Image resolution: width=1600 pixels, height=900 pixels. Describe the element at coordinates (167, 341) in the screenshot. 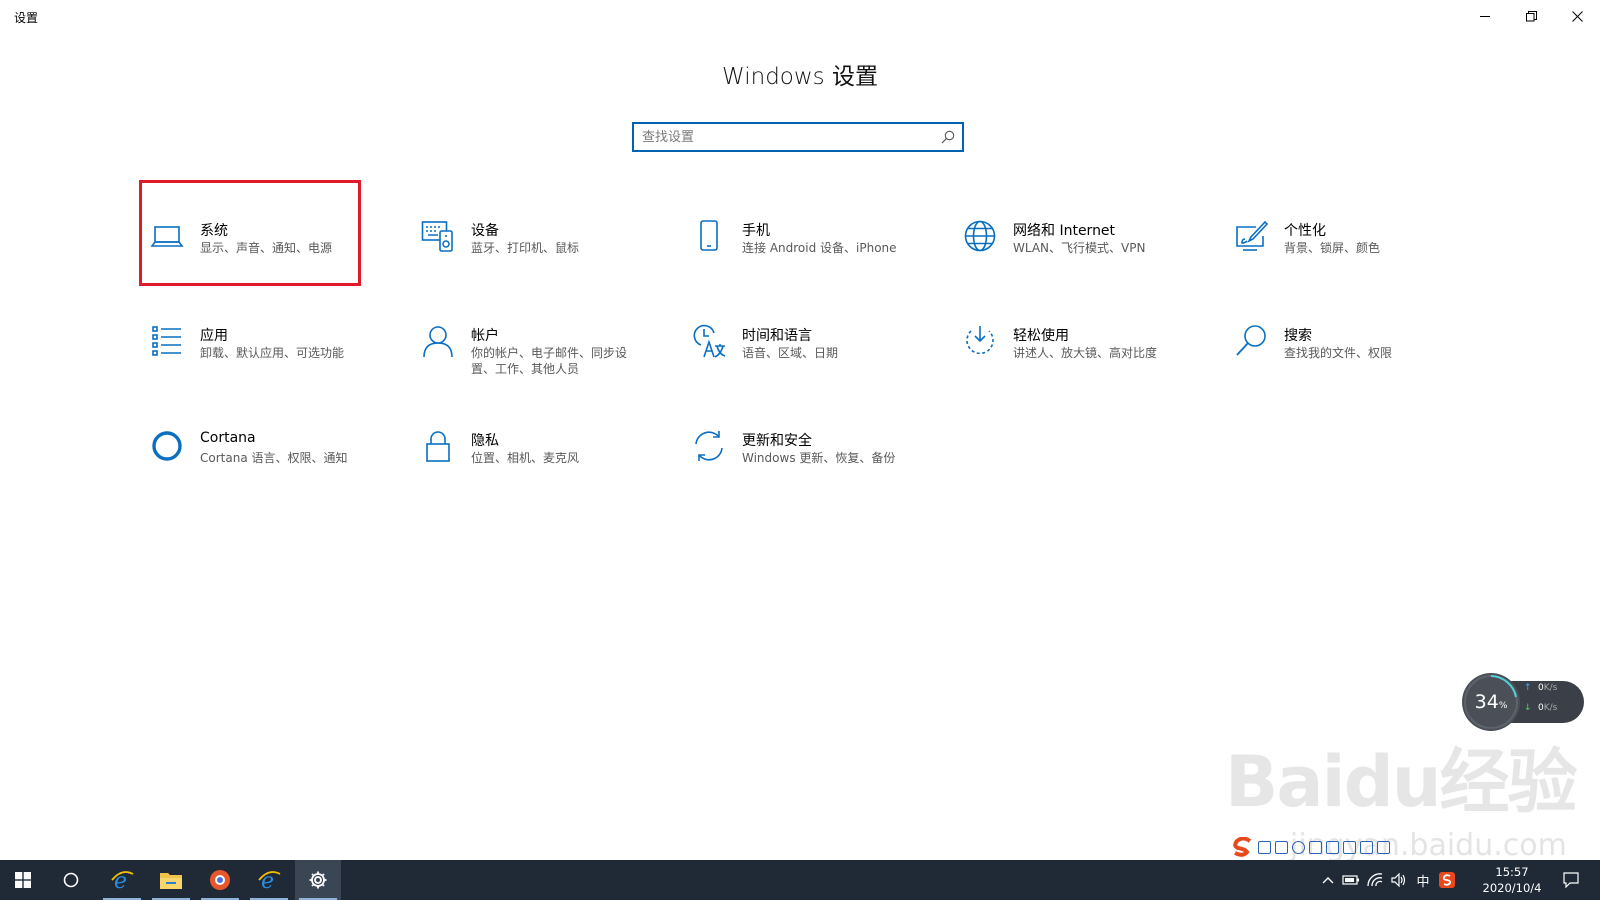

I see `apps-list-icon` at that location.